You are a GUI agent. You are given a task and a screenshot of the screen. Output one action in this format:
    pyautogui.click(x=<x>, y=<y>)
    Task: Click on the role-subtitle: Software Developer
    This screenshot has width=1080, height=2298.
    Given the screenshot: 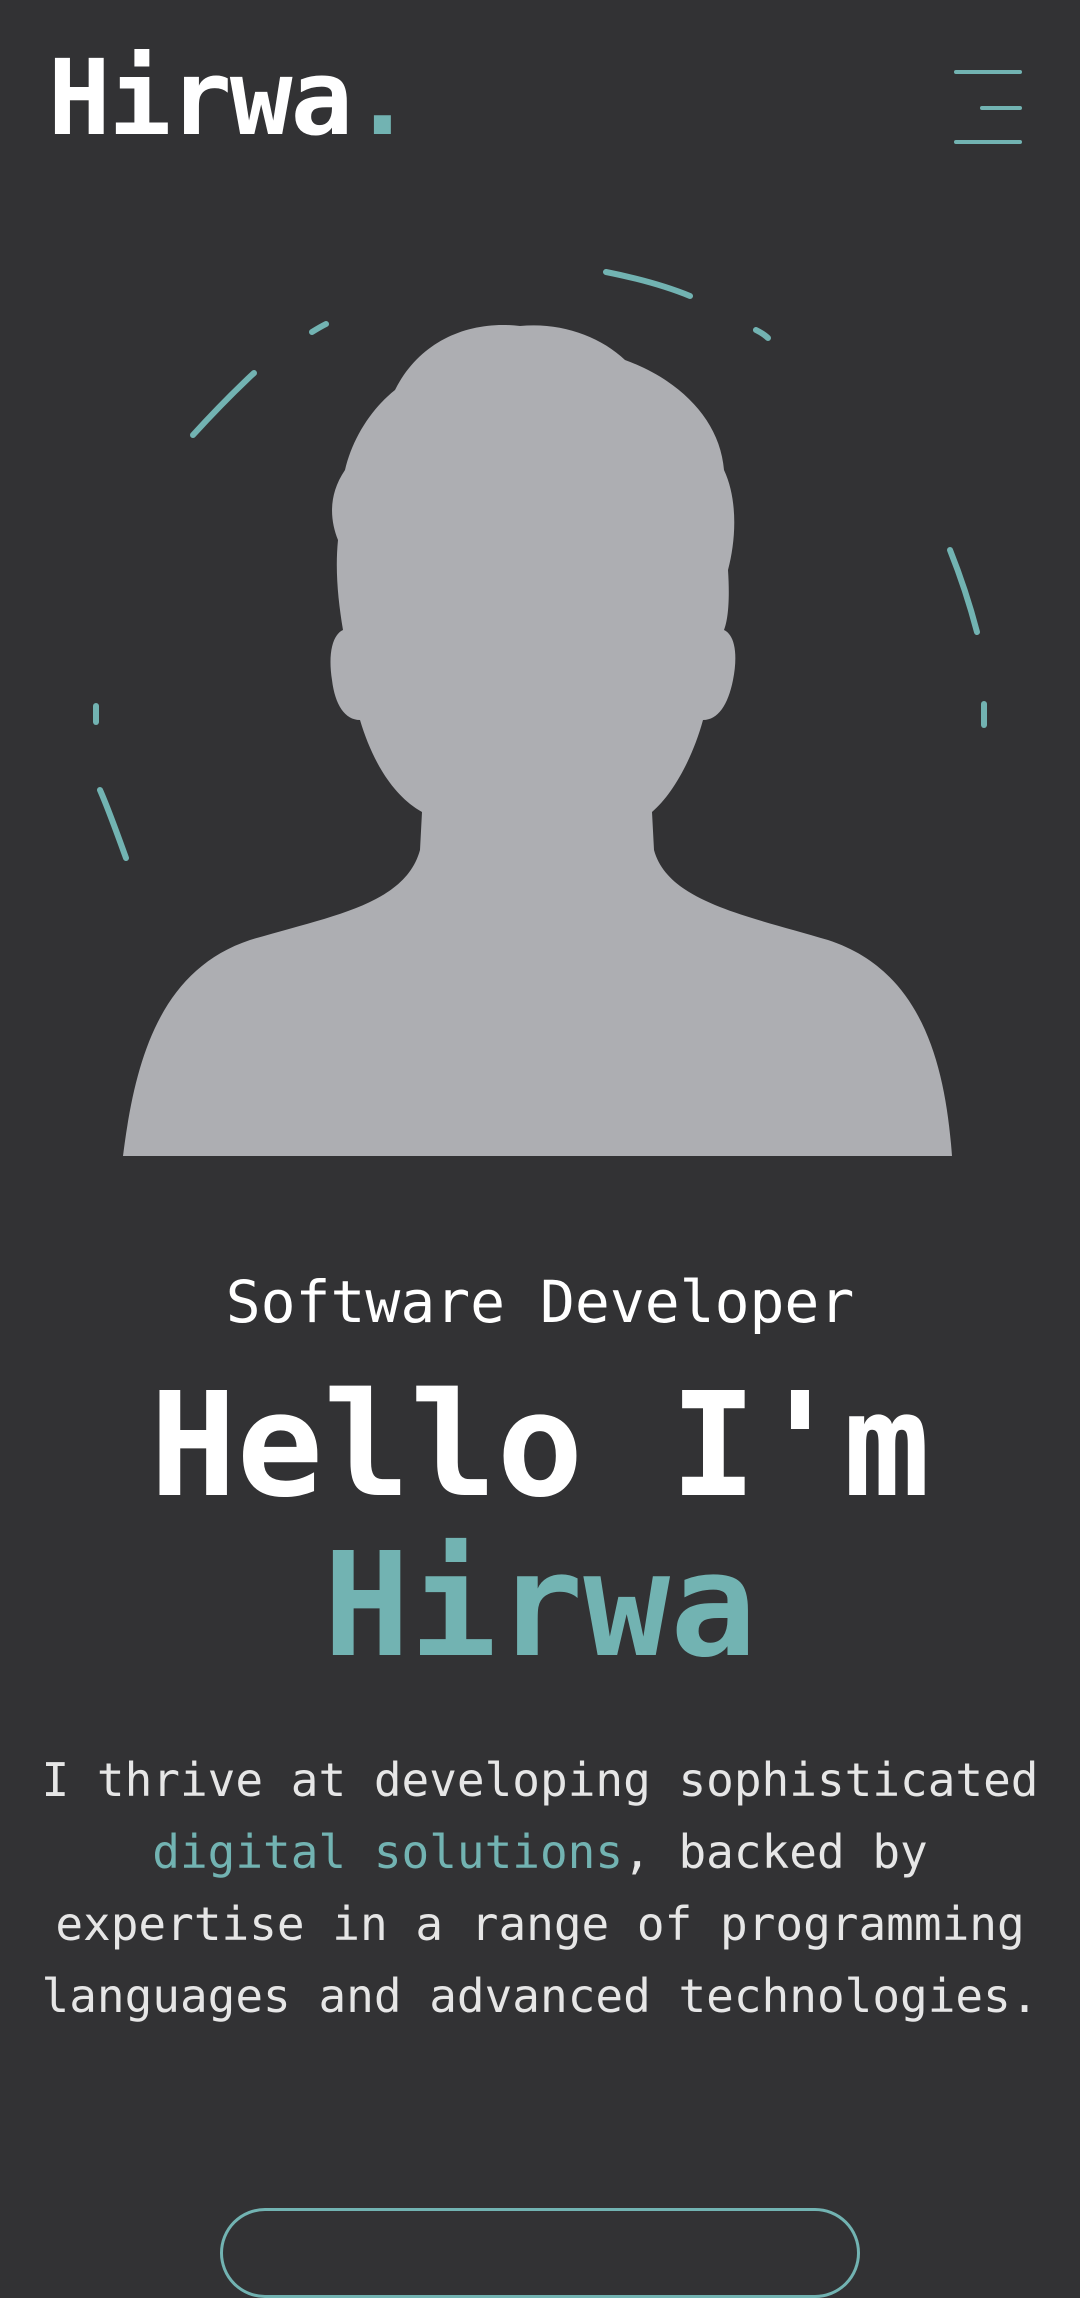 What is the action you would take?
    pyautogui.click(x=540, y=1302)
    